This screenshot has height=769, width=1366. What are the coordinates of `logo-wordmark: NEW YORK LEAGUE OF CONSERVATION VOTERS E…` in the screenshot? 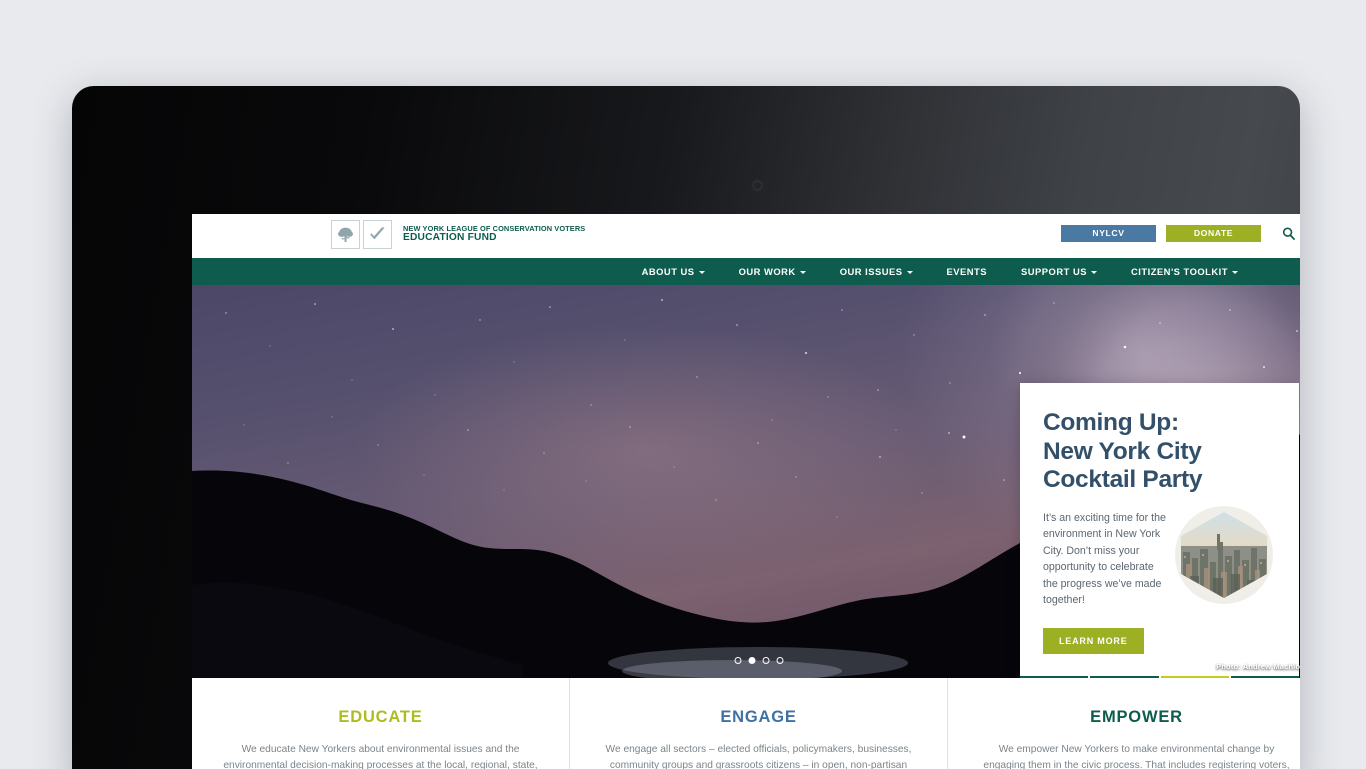 It's located at (494, 234).